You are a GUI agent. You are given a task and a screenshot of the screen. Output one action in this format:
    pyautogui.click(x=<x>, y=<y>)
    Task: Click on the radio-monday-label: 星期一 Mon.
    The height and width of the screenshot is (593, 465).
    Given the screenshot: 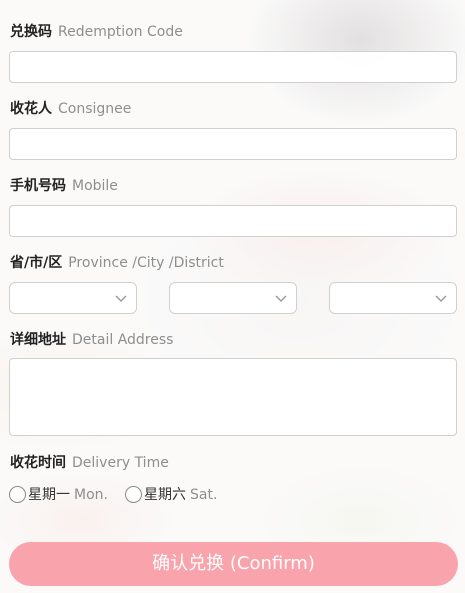 What is the action you would take?
    pyautogui.click(x=68, y=494)
    